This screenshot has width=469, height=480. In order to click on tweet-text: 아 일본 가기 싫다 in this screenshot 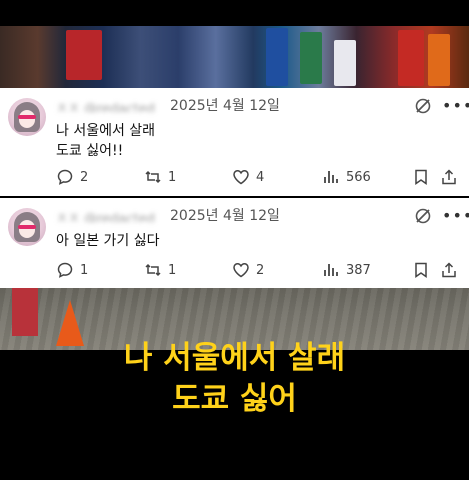, I will do `click(108, 241)`.